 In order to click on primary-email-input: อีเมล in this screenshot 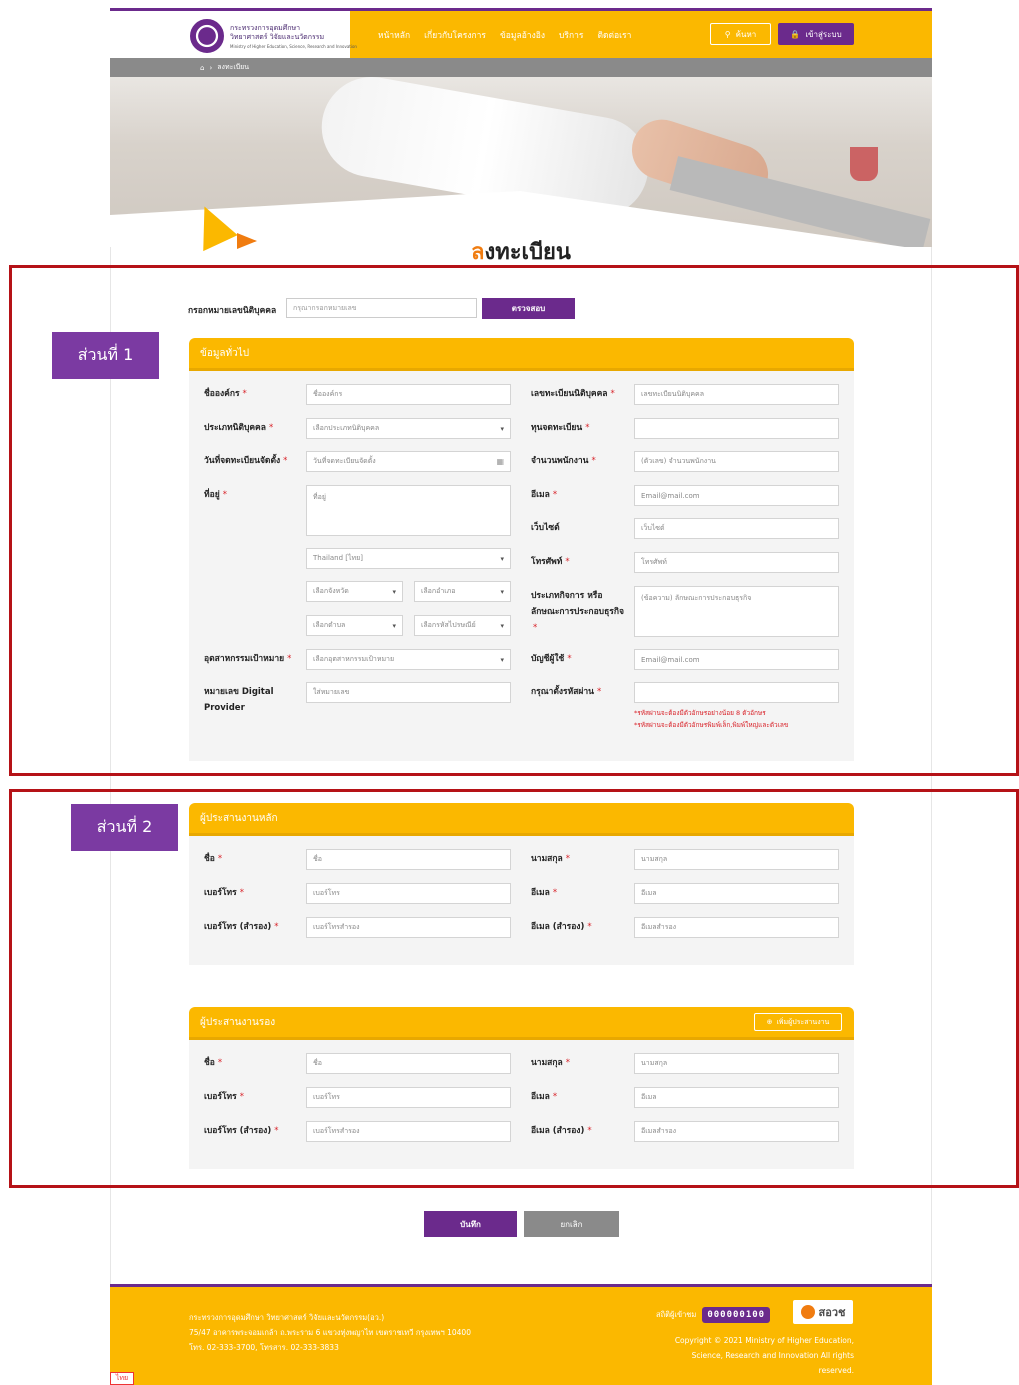, I will do `click(736, 893)`.